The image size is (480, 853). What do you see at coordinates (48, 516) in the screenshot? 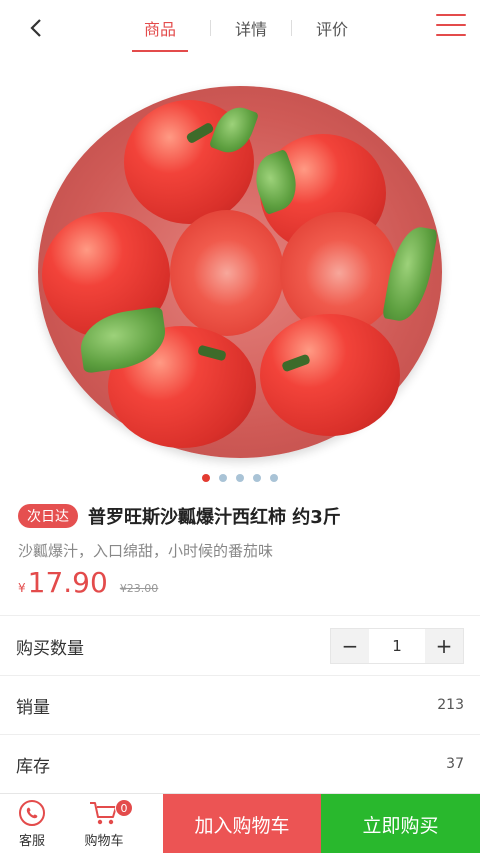
I see `delivery-badge: 次日达` at bounding box center [48, 516].